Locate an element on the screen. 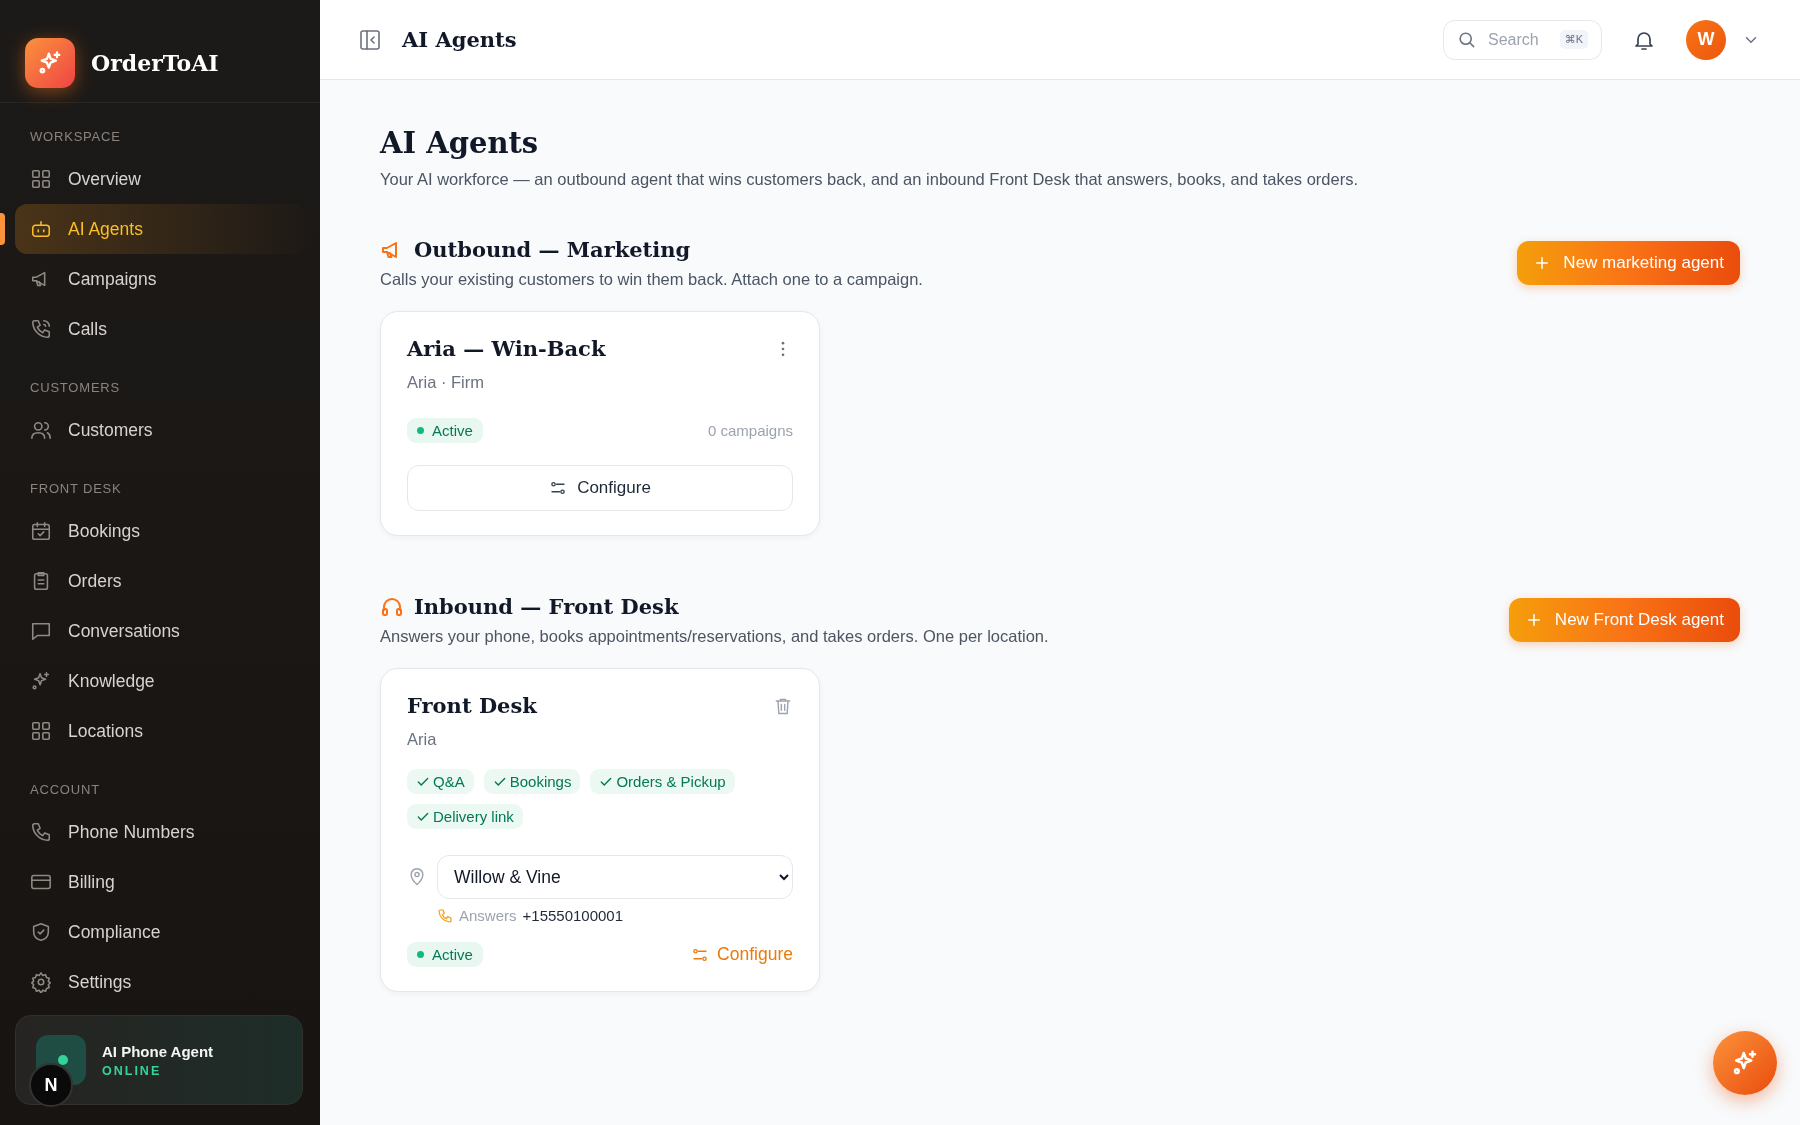 The image size is (1800, 1125). nav-item: Phone Numbers is located at coordinates (160, 832).